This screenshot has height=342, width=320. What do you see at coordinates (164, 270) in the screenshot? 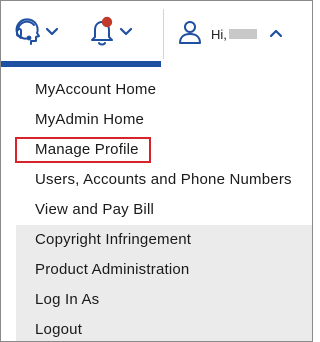
I see `menu-item-product-administration: Product Administration` at bounding box center [164, 270].